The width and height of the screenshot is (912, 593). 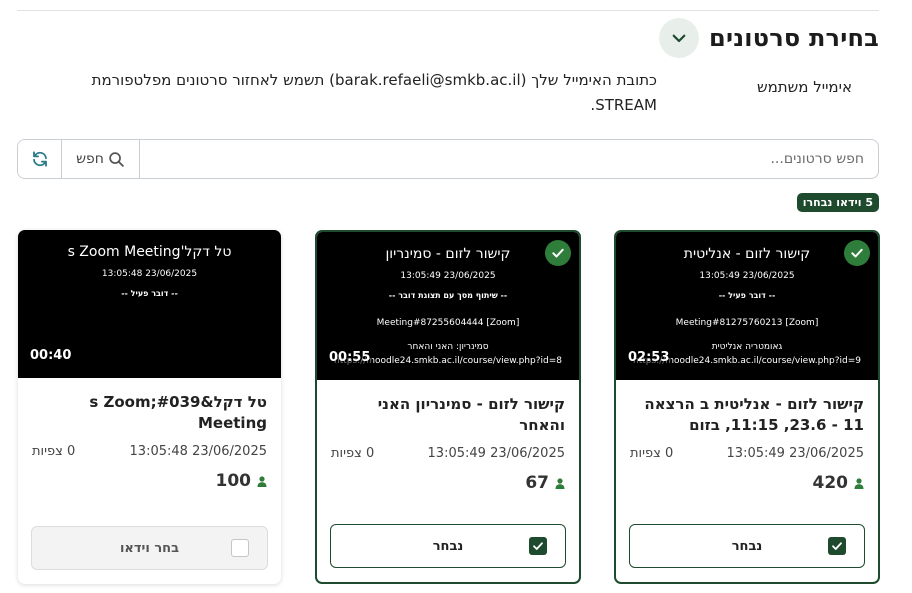 I want to click on chevron-down-icon, so click(x=679, y=38).